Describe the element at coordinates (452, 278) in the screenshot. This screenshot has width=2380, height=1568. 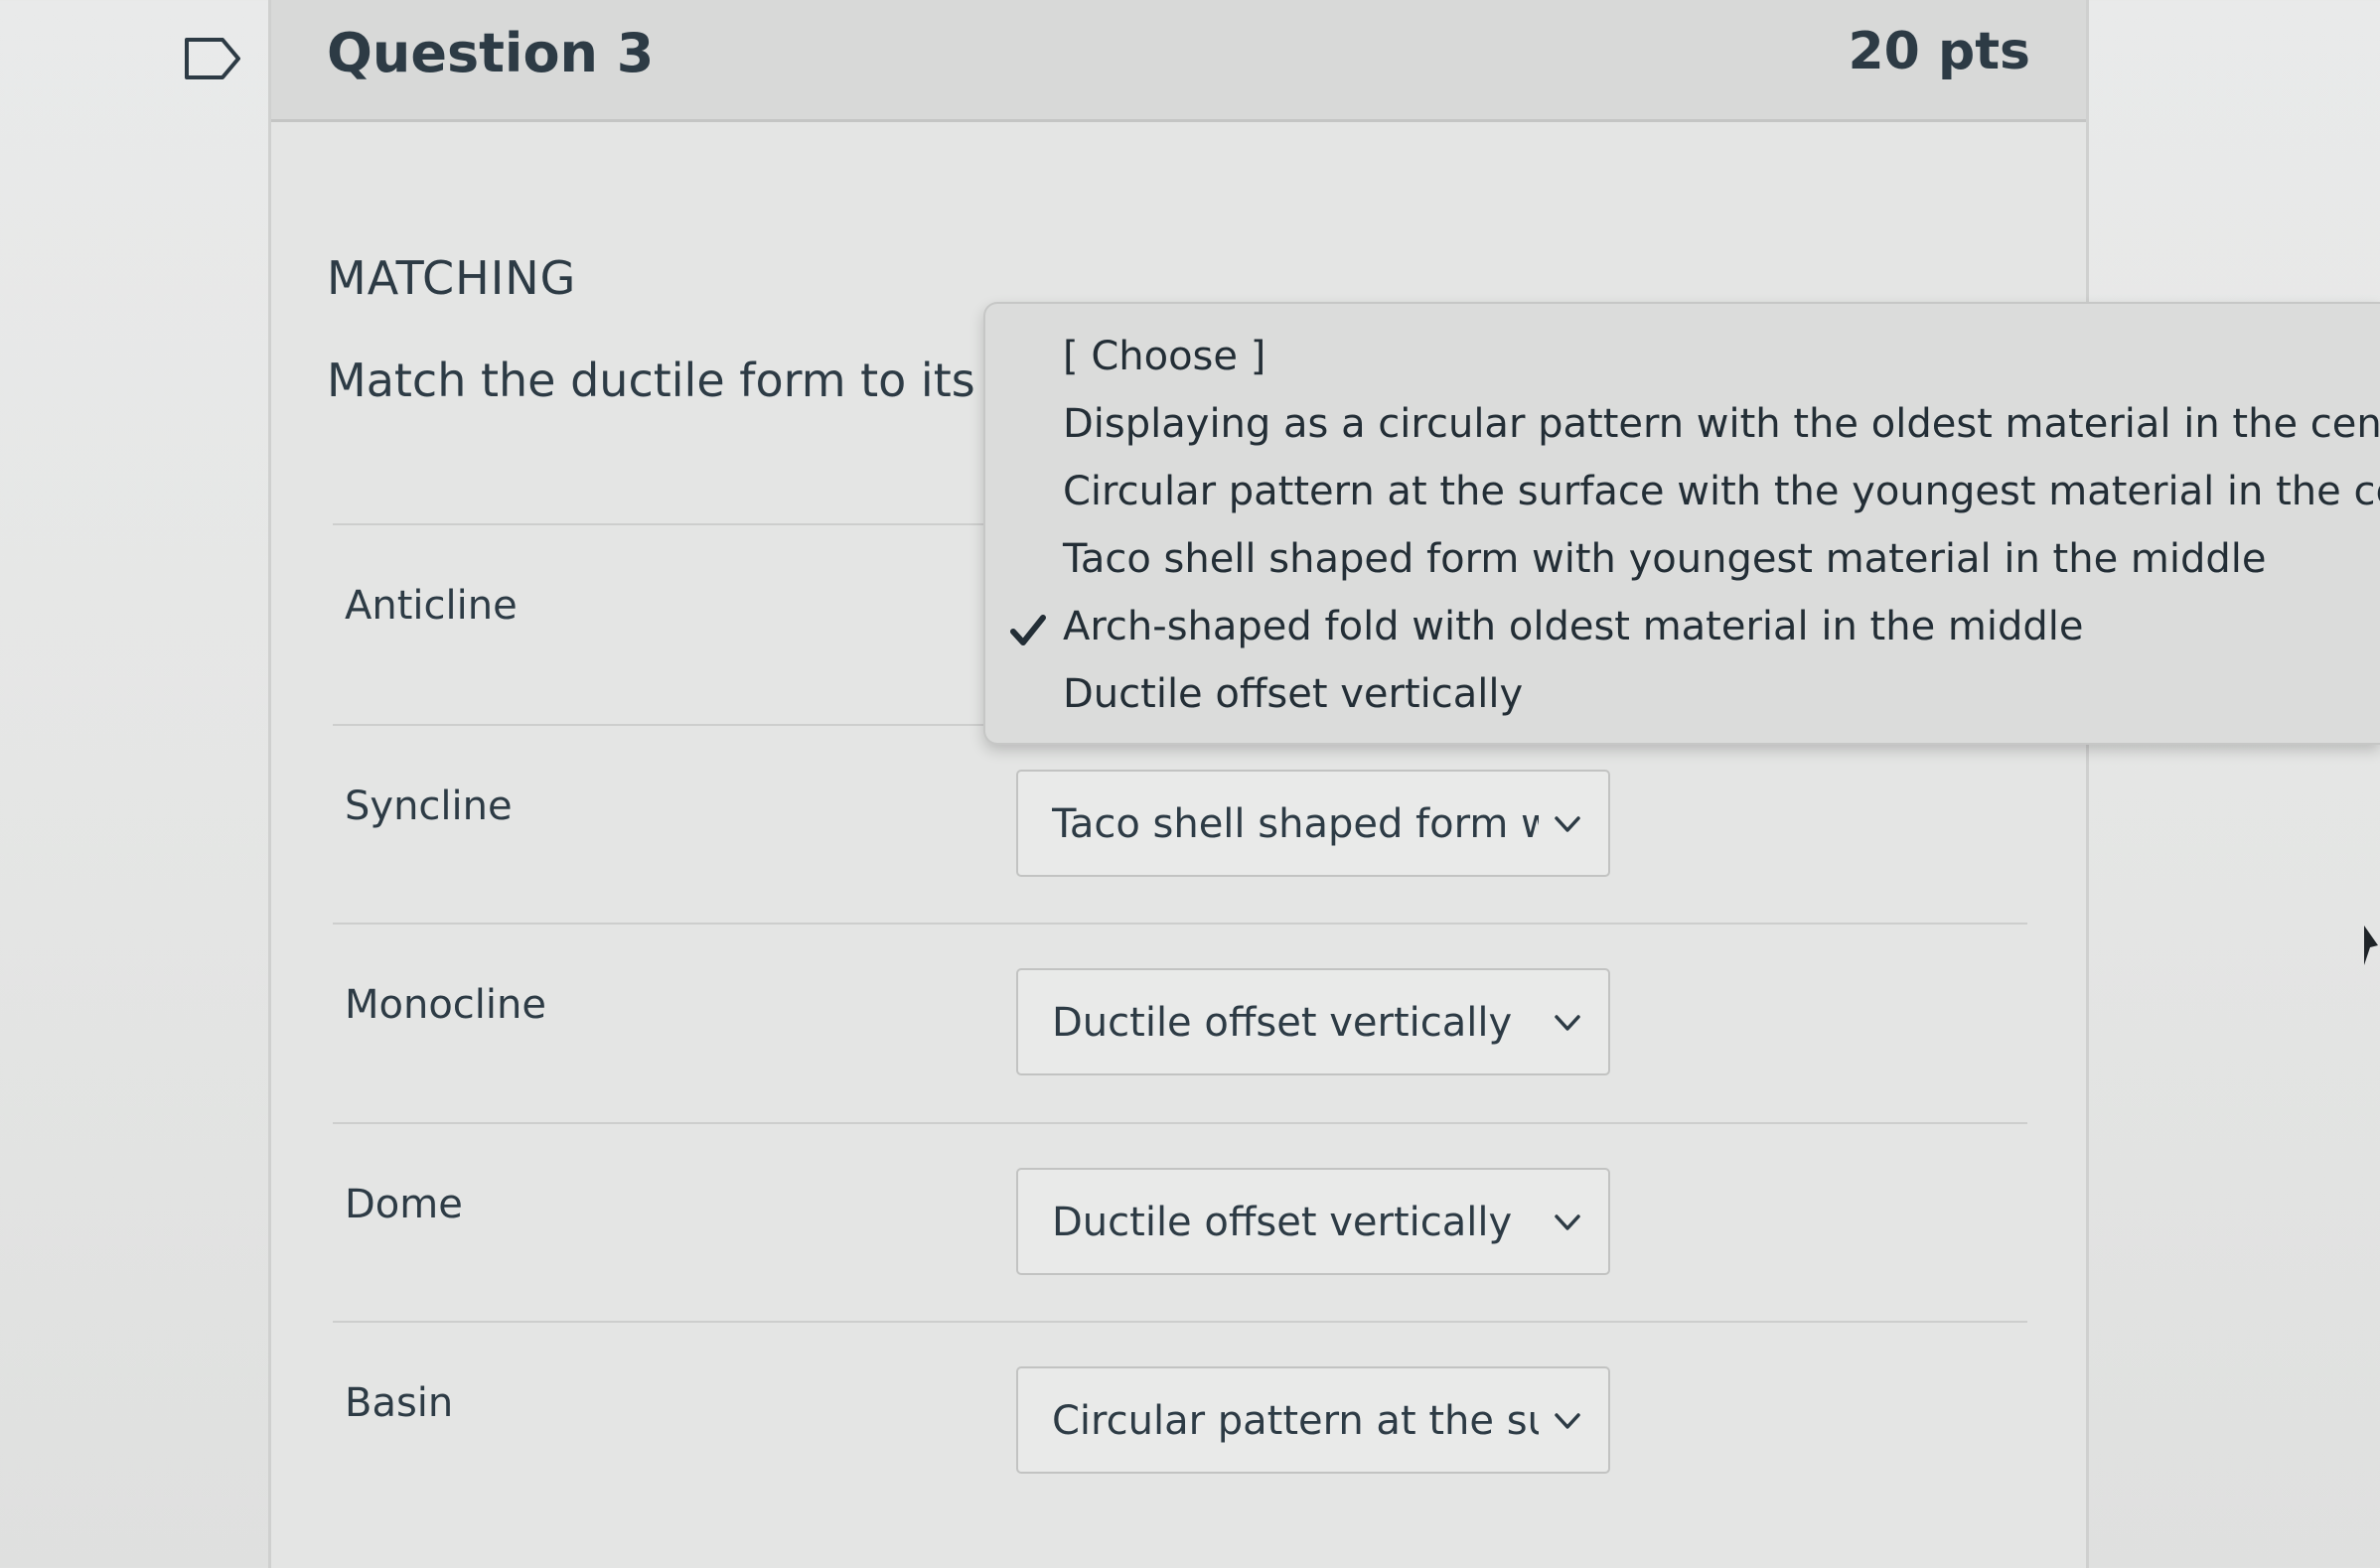
I see `question-type-heading: MATCHING` at that location.